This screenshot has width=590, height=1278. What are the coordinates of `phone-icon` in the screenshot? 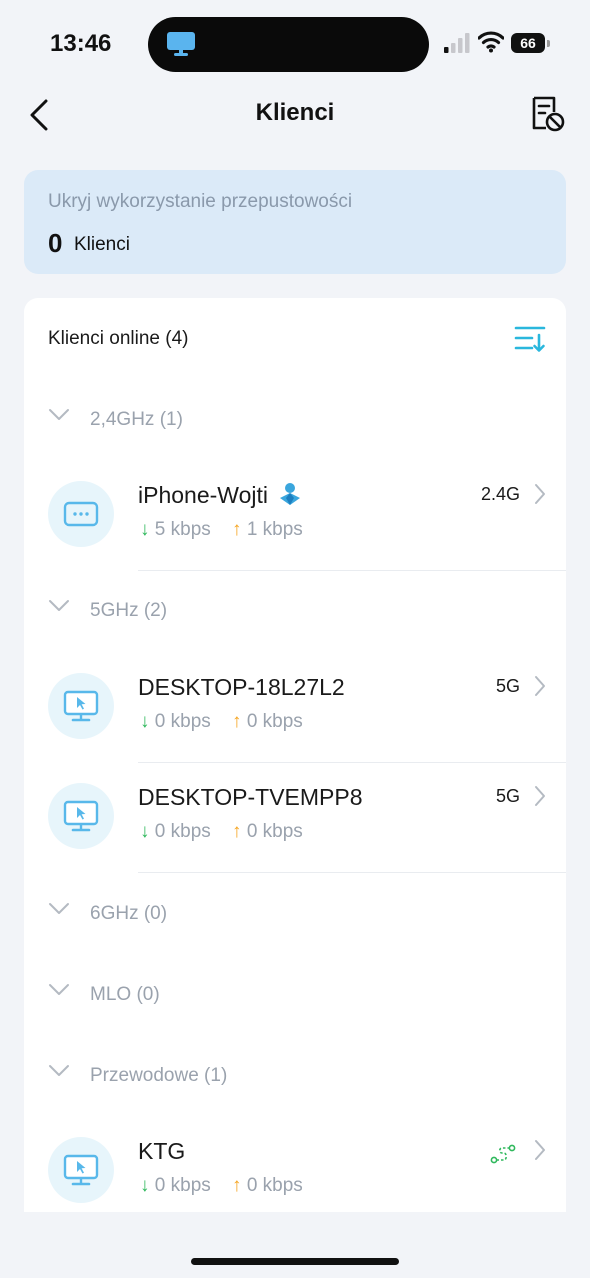 It's located at (81, 514).